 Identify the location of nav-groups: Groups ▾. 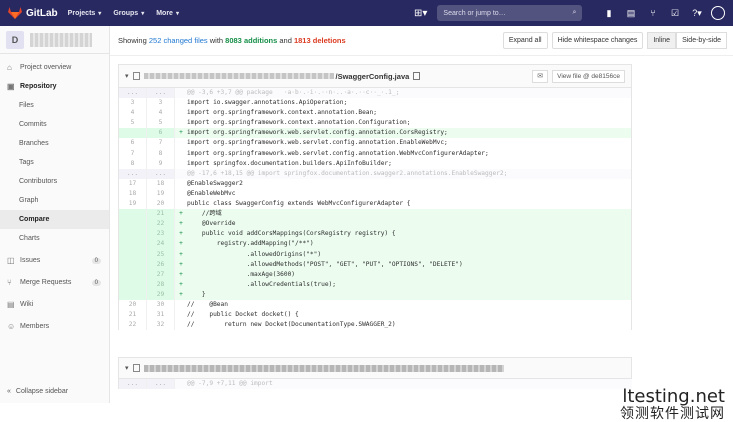
(128, 13).